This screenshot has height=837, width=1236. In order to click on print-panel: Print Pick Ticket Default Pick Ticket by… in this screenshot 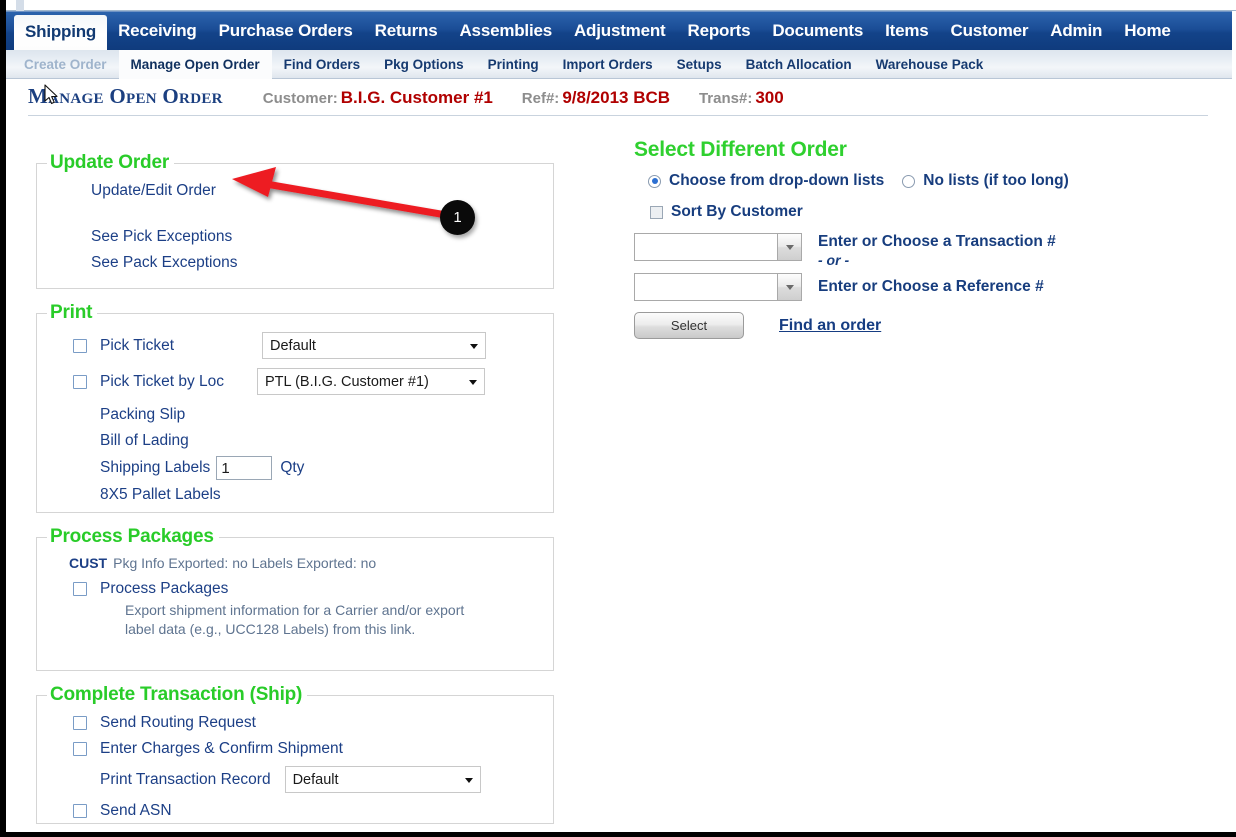, I will do `click(295, 407)`.